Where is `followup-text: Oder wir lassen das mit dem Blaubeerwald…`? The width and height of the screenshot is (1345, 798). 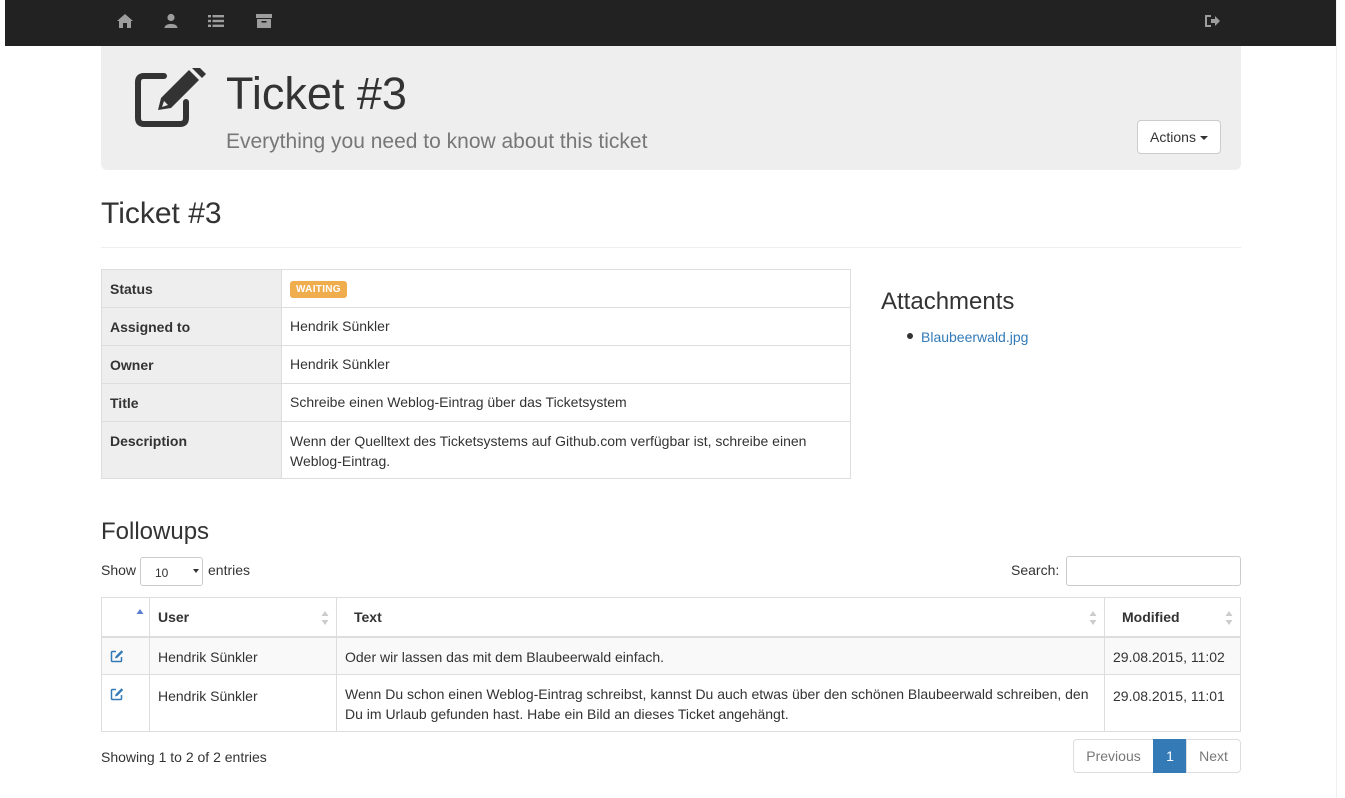
followup-text: Oder wir lassen das mit dem Blaubeerwald… is located at coordinates (720, 655).